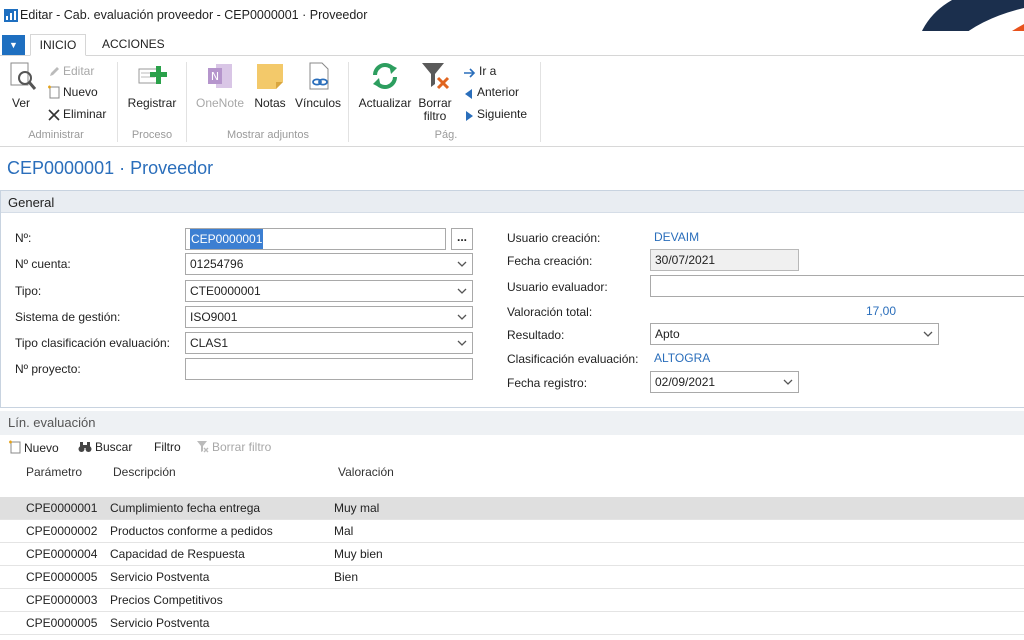 Image resolution: width=1024 pixels, height=640 pixels. Describe the element at coordinates (203, 447) in the screenshot. I see `clear-filter-icon` at that location.